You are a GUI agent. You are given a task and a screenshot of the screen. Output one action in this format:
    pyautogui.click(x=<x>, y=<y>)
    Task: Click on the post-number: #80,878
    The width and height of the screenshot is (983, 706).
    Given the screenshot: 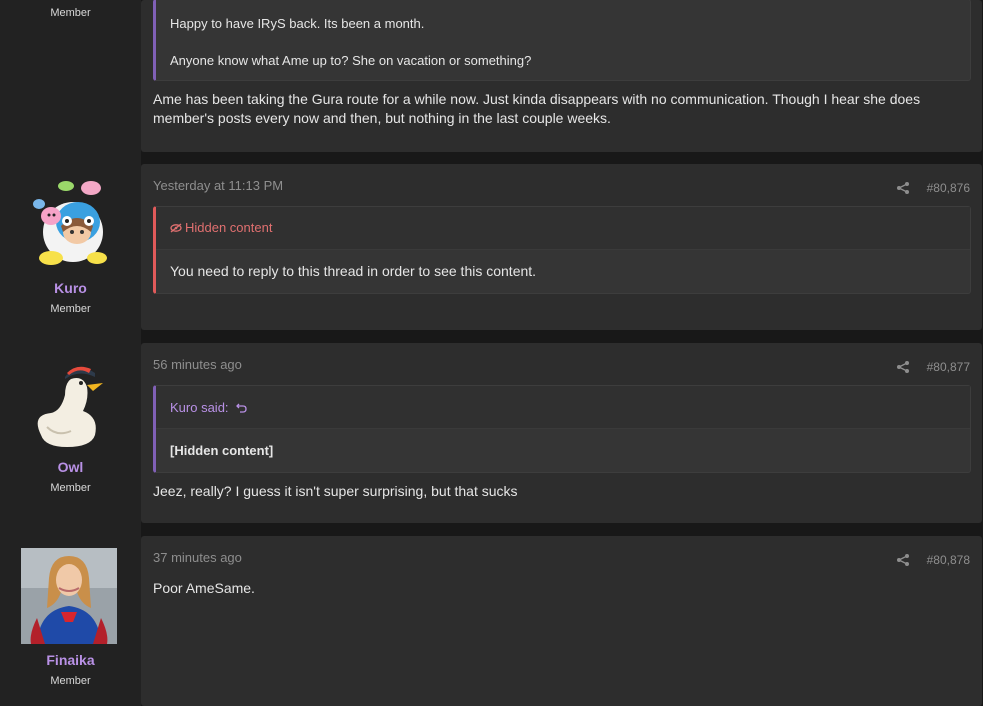 What is the action you would take?
    pyautogui.click(x=948, y=560)
    